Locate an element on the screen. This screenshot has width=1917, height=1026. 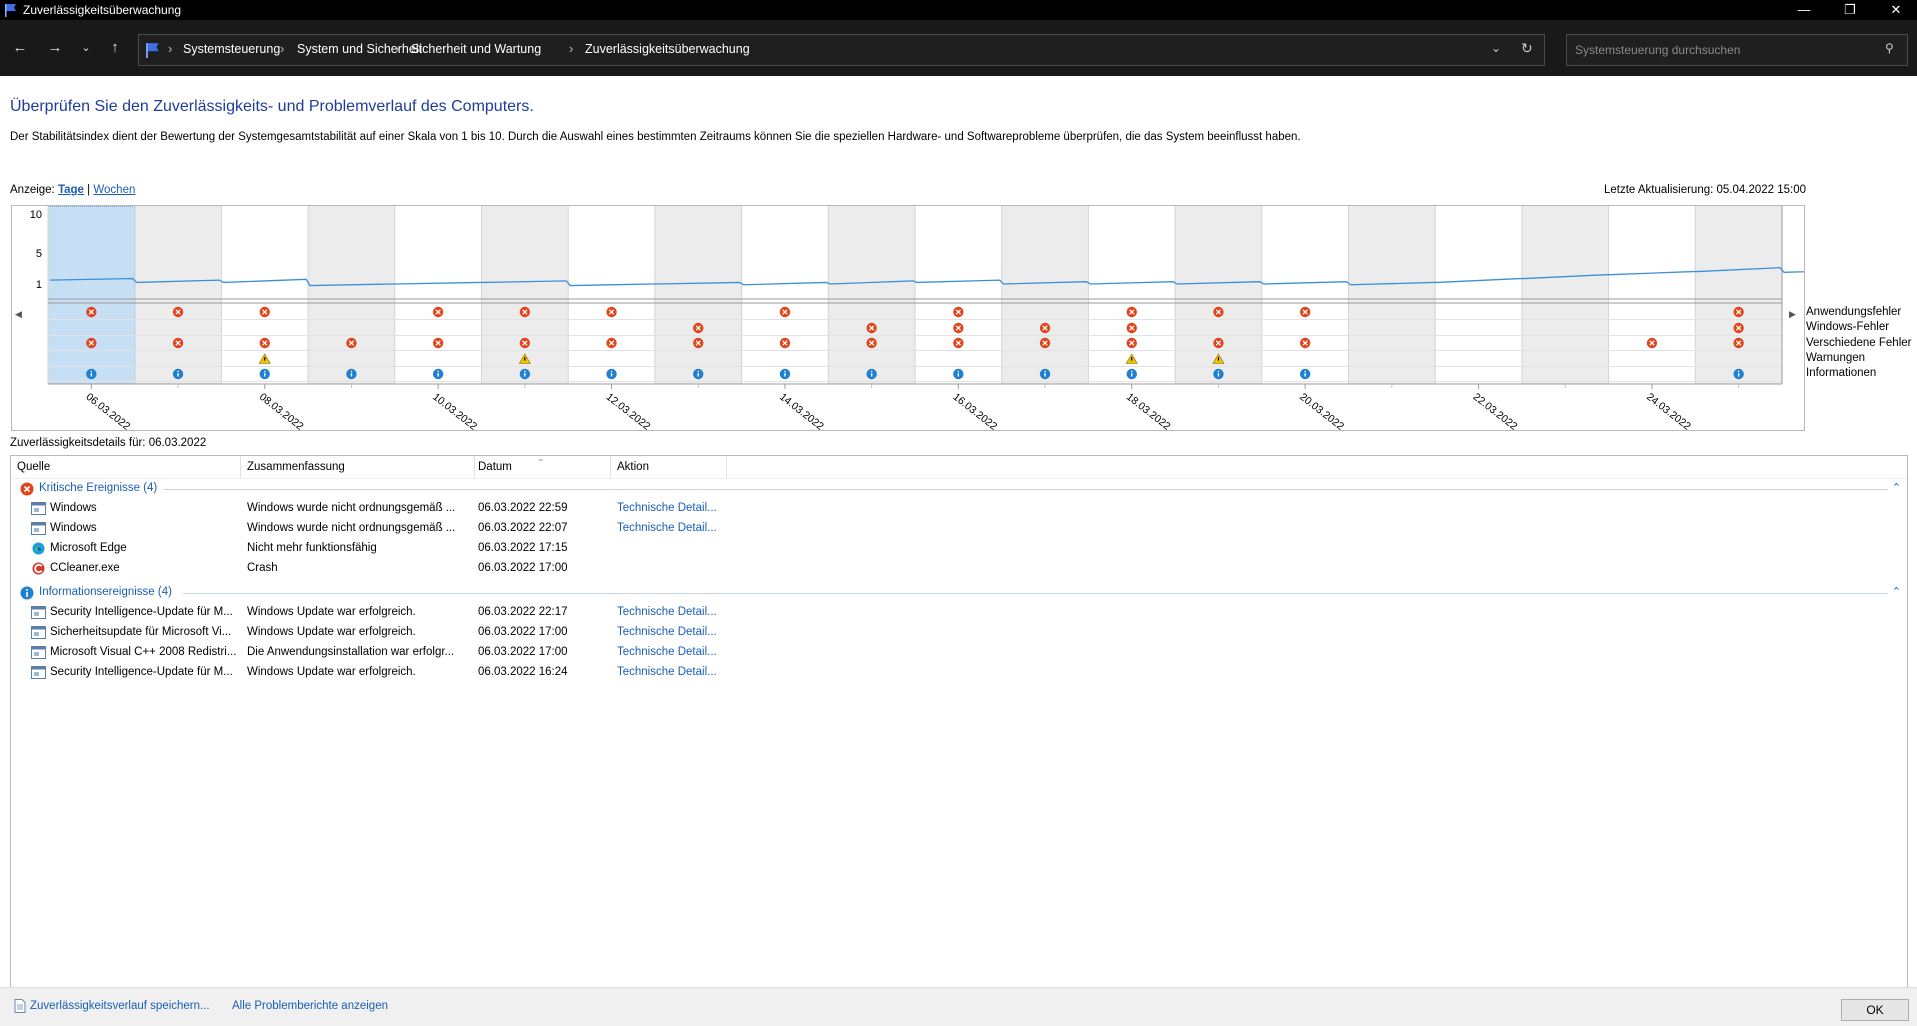
chart-scroll-right-icon: ▶ is located at coordinates (1792, 314).